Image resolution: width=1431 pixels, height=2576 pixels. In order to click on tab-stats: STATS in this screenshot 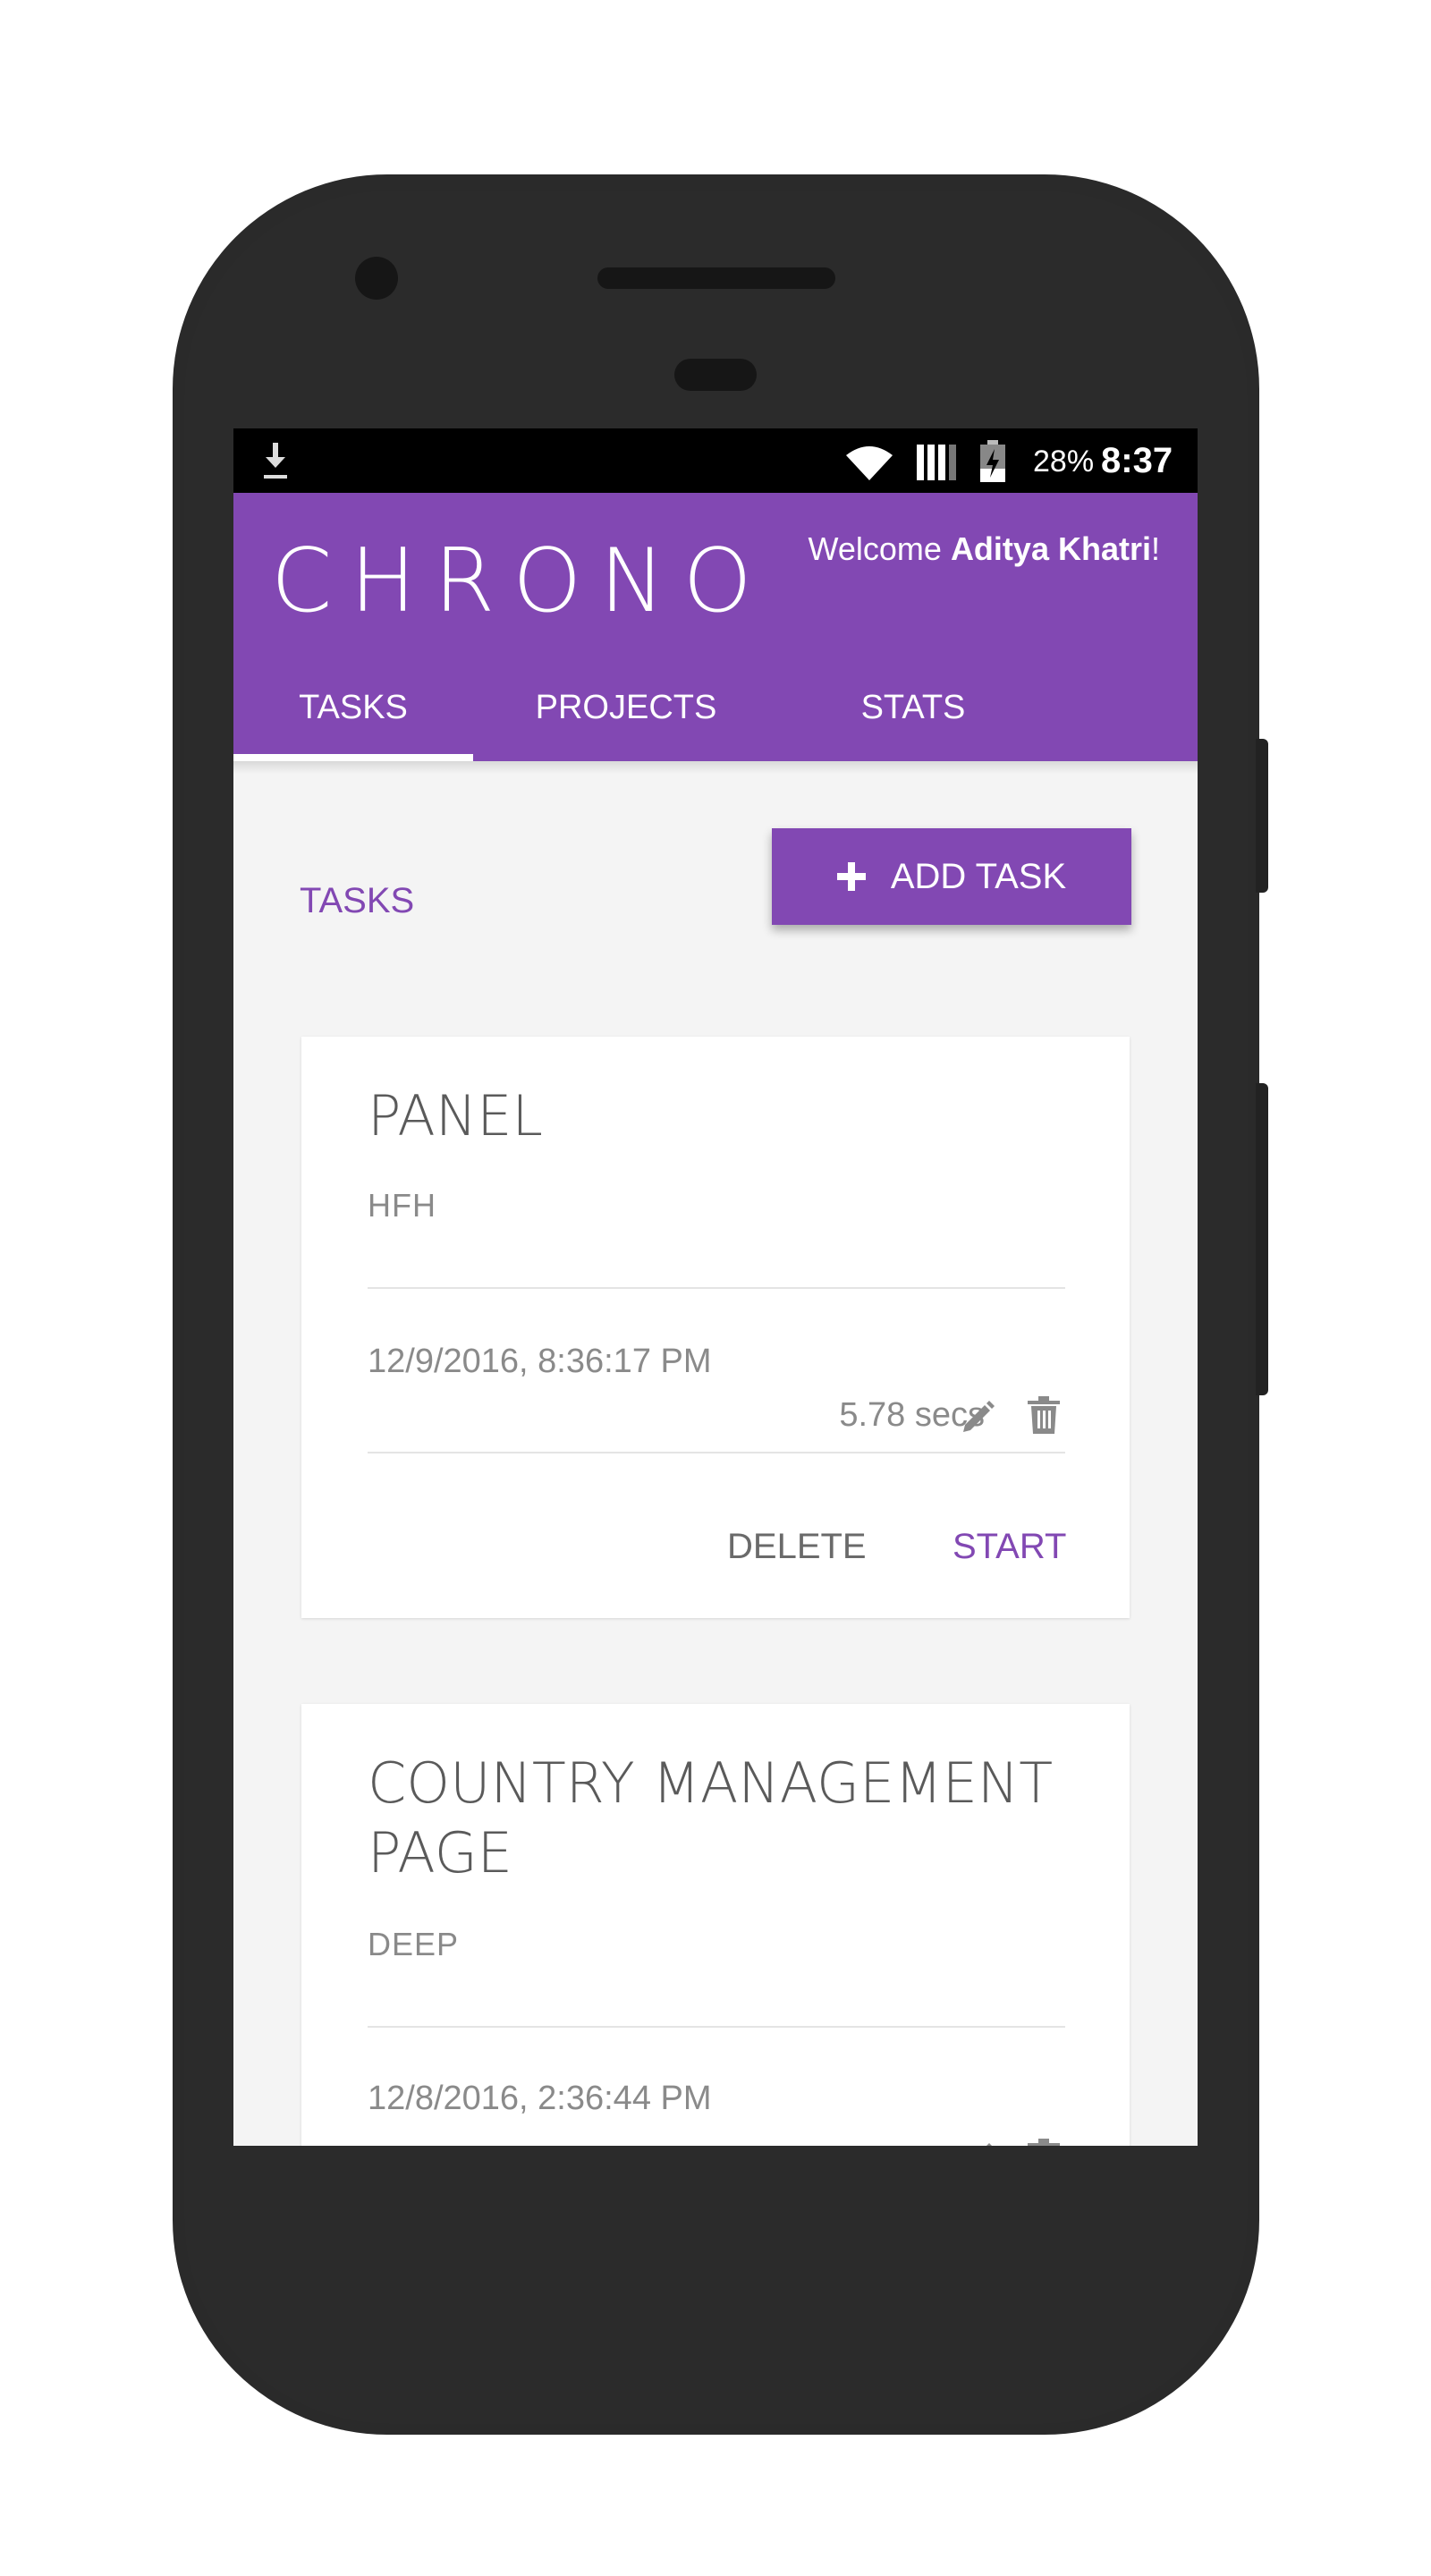, I will do `click(913, 707)`.